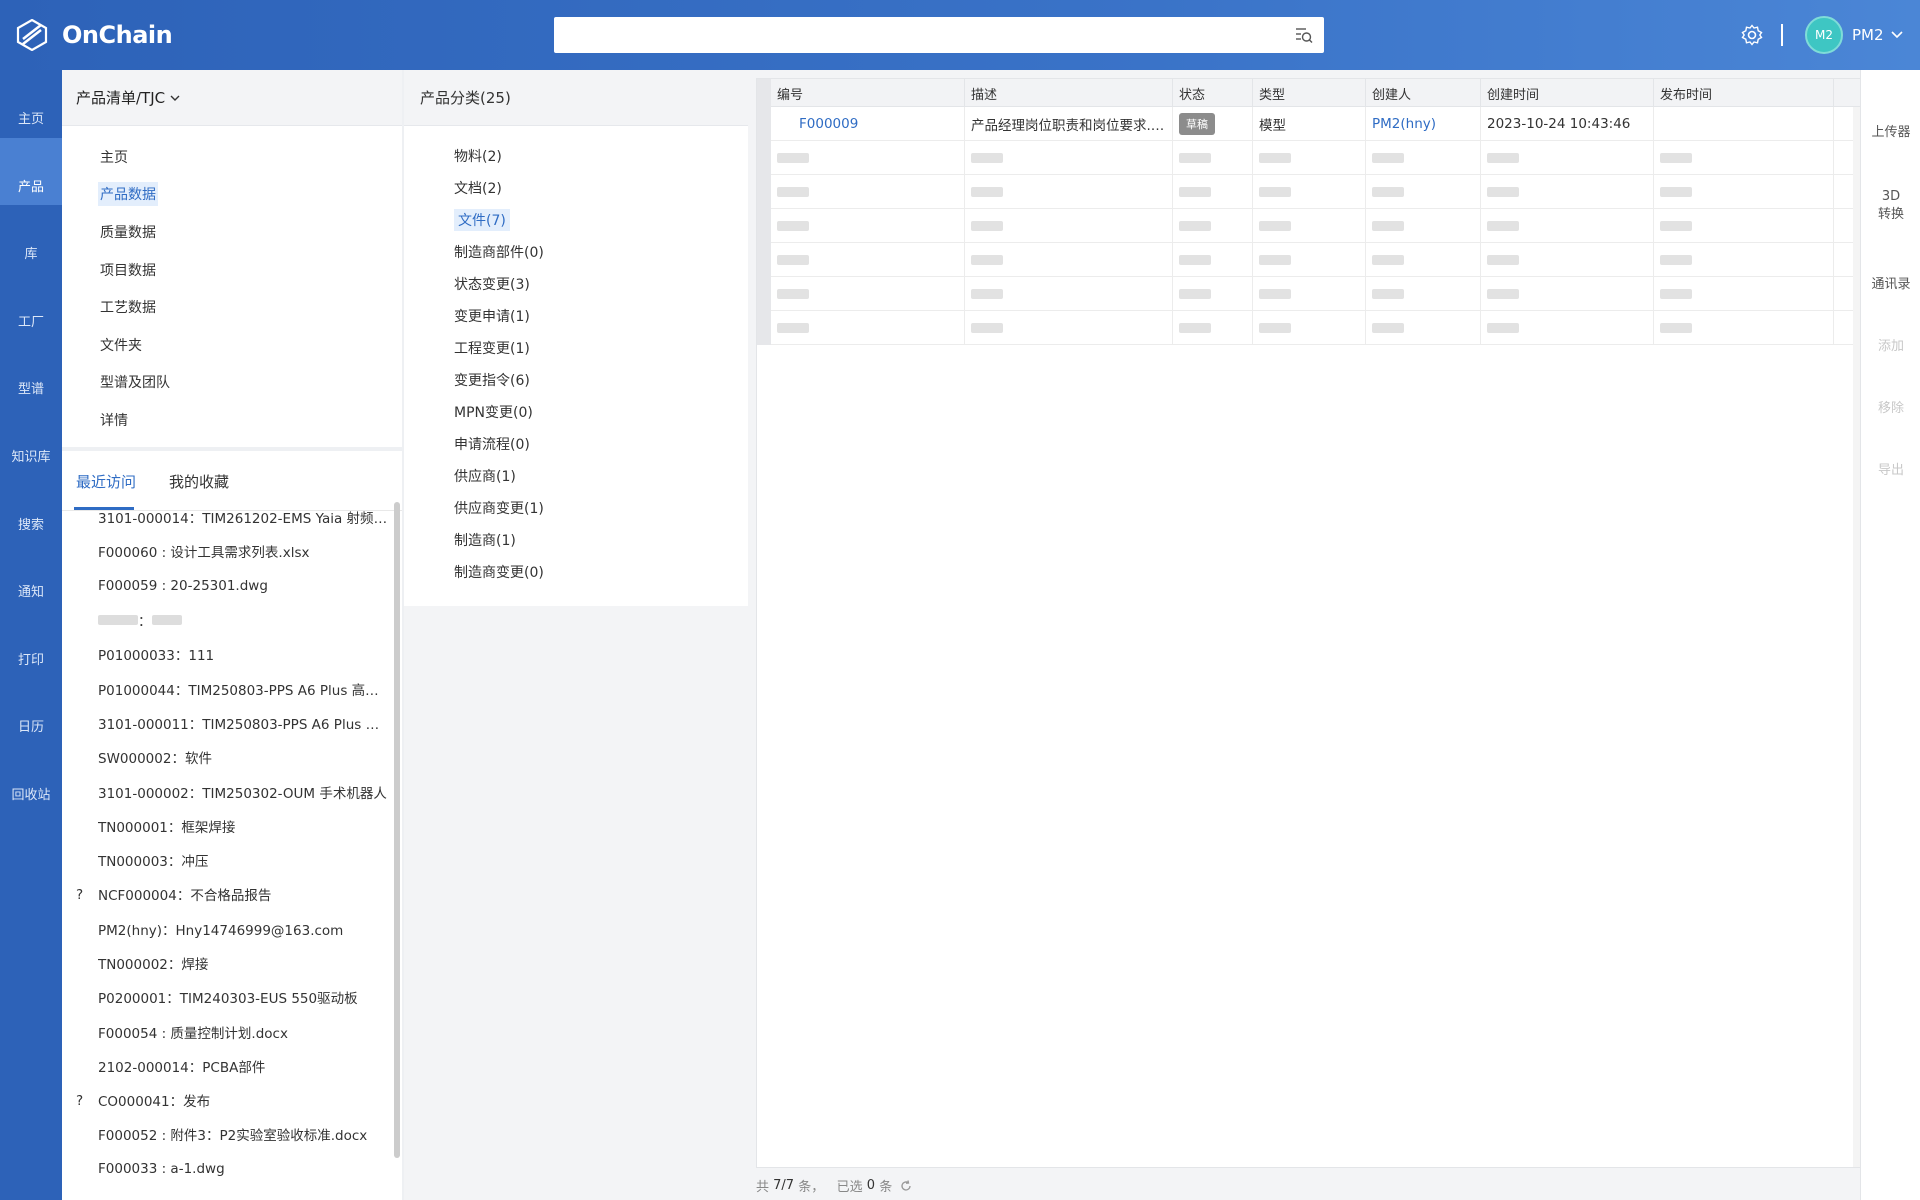 This screenshot has width=1920, height=1200. Describe the element at coordinates (576, 284) in the screenshot. I see `category-item-4: 状态变更(3)` at that location.